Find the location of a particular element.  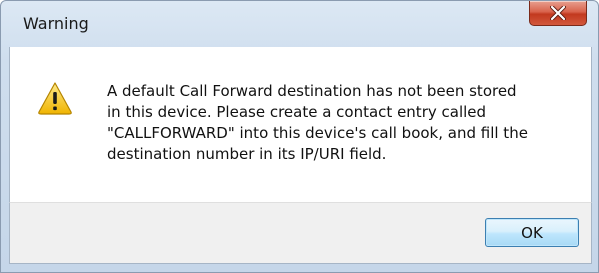

close-button is located at coordinates (558, 13).